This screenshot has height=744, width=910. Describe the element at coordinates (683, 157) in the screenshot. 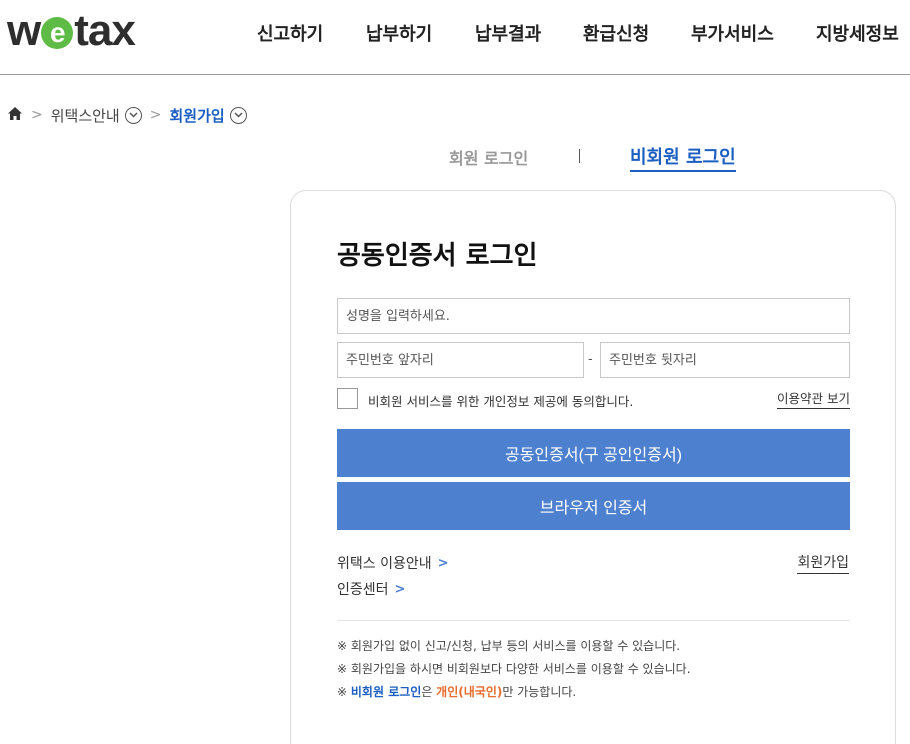

I see `tab-guest-login: 비회원 로그인` at that location.